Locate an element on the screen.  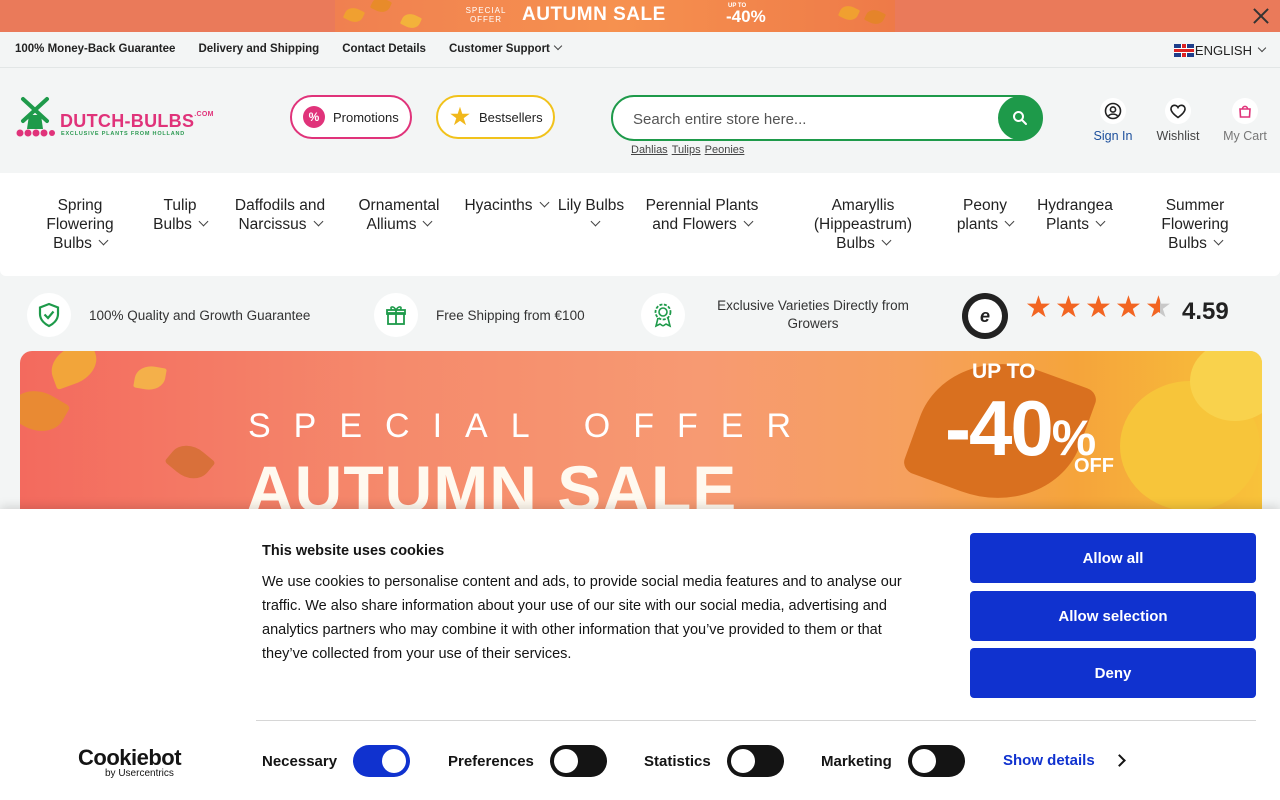
sign-in-link: Sign In is located at coordinates (1113, 120).